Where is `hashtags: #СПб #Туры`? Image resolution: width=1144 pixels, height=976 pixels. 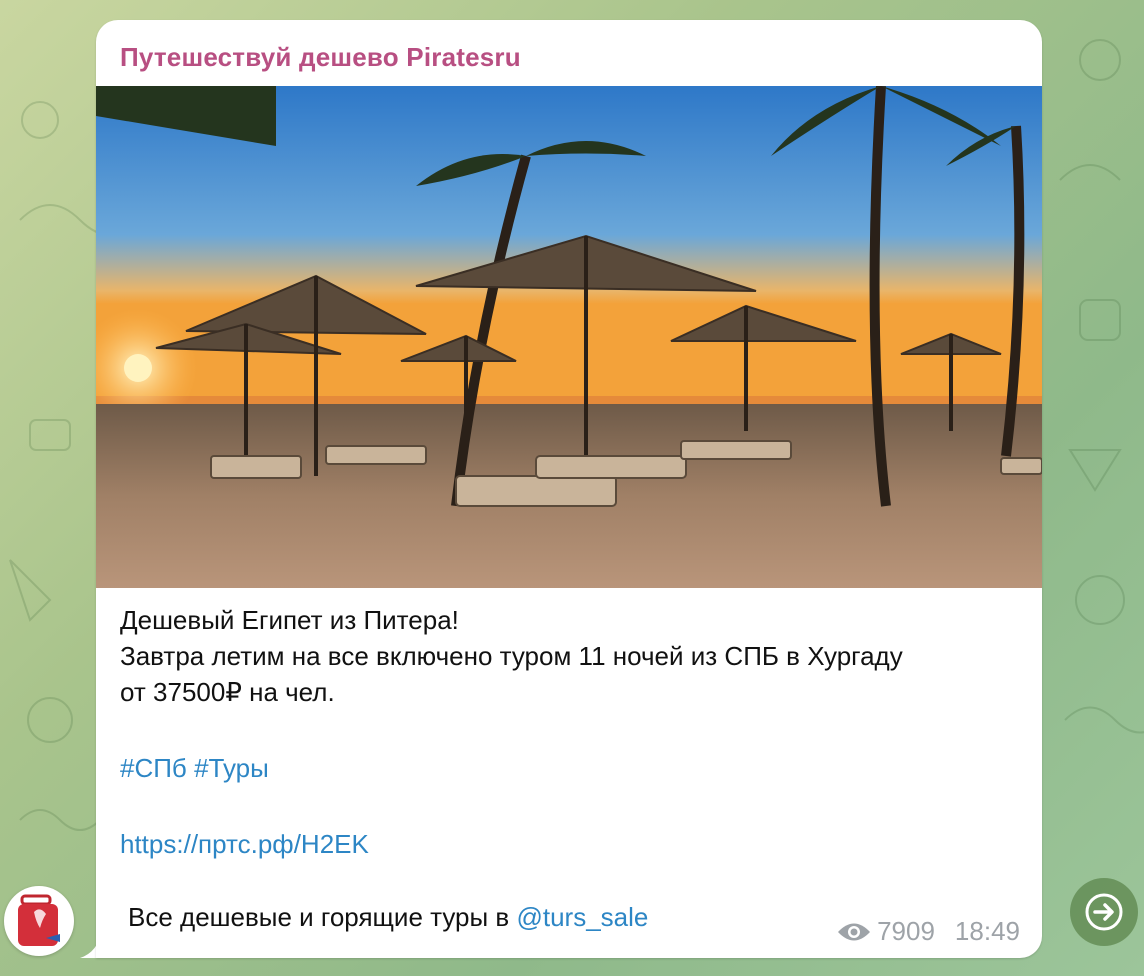
hashtags: #СПб #Туры is located at coordinates (569, 768).